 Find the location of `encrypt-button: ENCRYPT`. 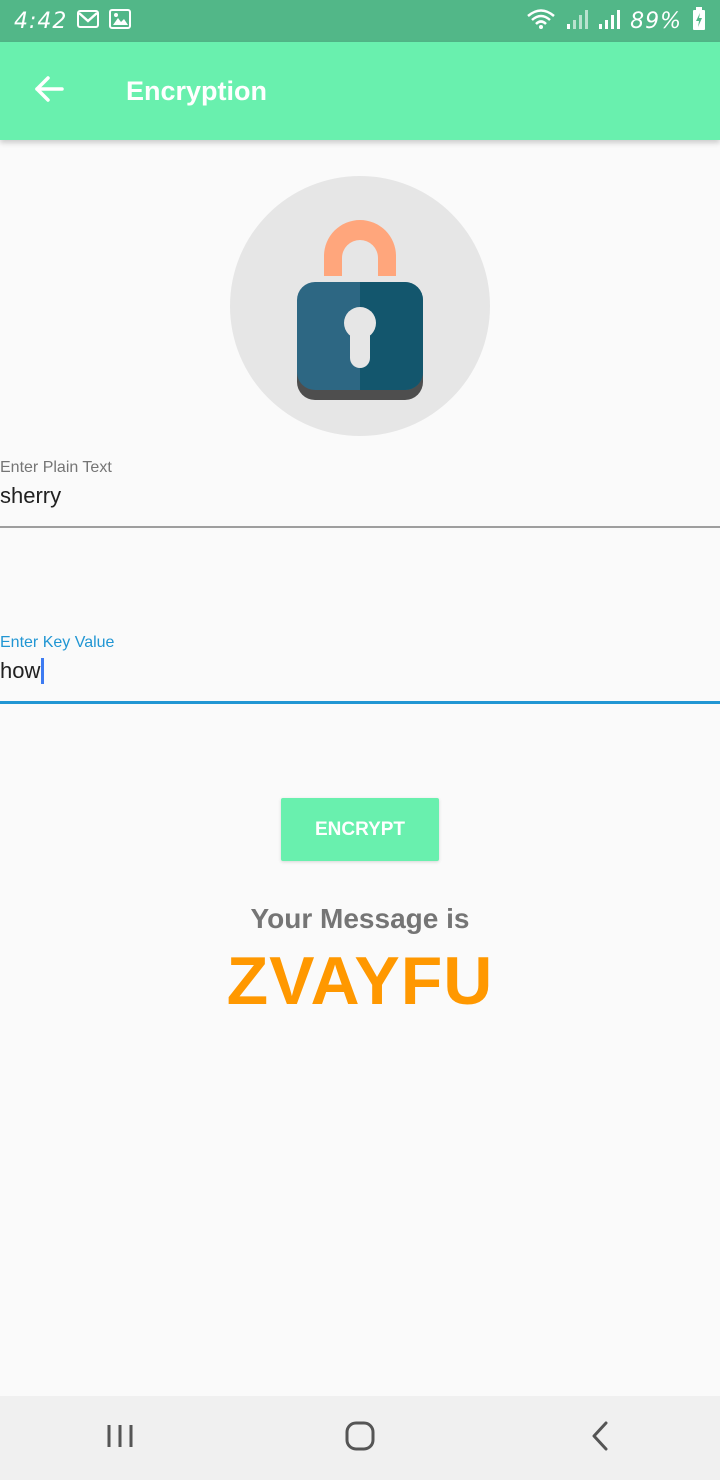

encrypt-button: ENCRYPT is located at coordinates (360, 829).